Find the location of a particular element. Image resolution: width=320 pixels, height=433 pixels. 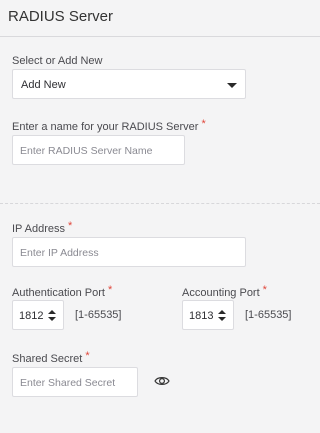

panel-header: RADIUS Server is located at coordinates (160, 18).